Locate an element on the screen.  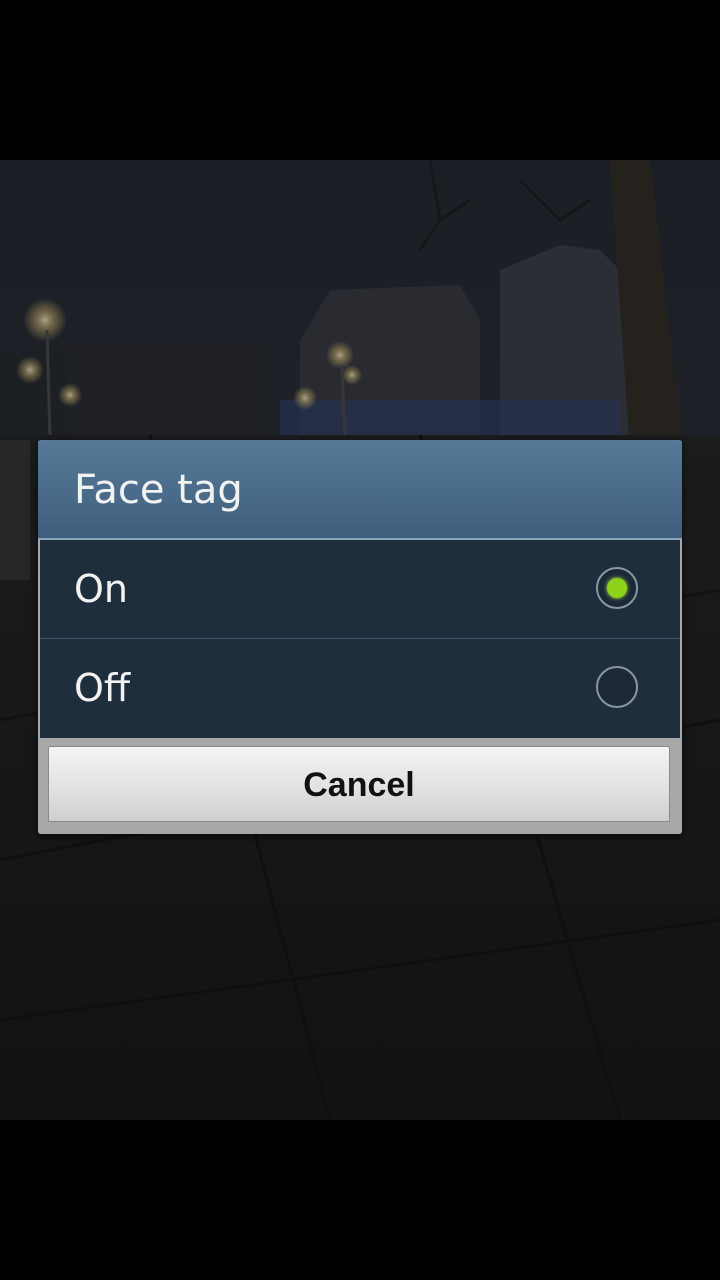
dialog-title: Face tag is located at coordinates (360, 490).